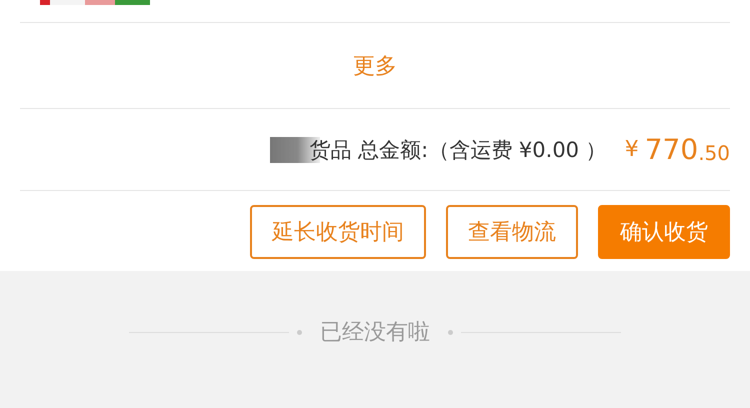  I want to click on action-button: 查看物流, so click(512, 232).